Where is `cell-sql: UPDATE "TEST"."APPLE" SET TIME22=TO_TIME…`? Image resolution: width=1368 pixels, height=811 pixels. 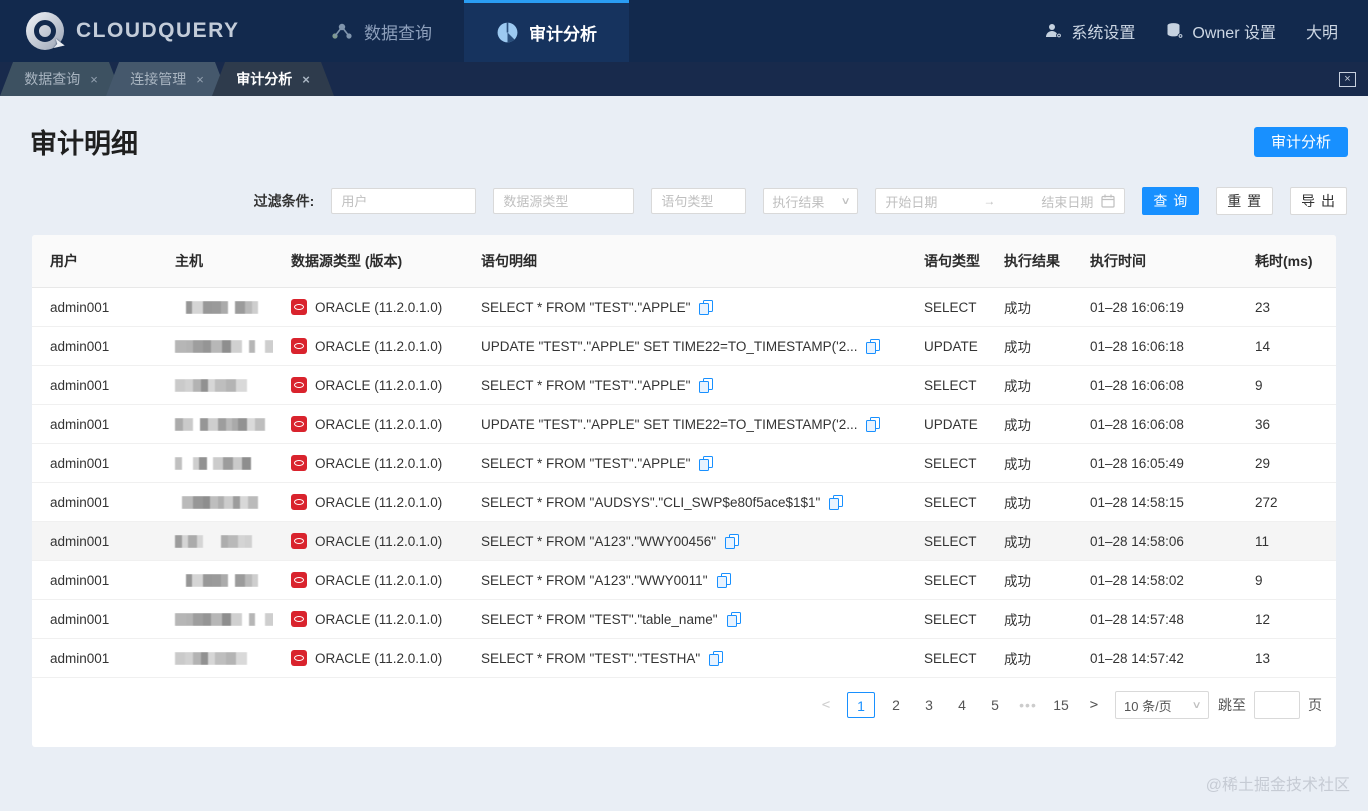 cell-sql: UPDATE "TEST"."APPLE" SET TIME22=TO_TIME… is located at coordinates (684, 424).